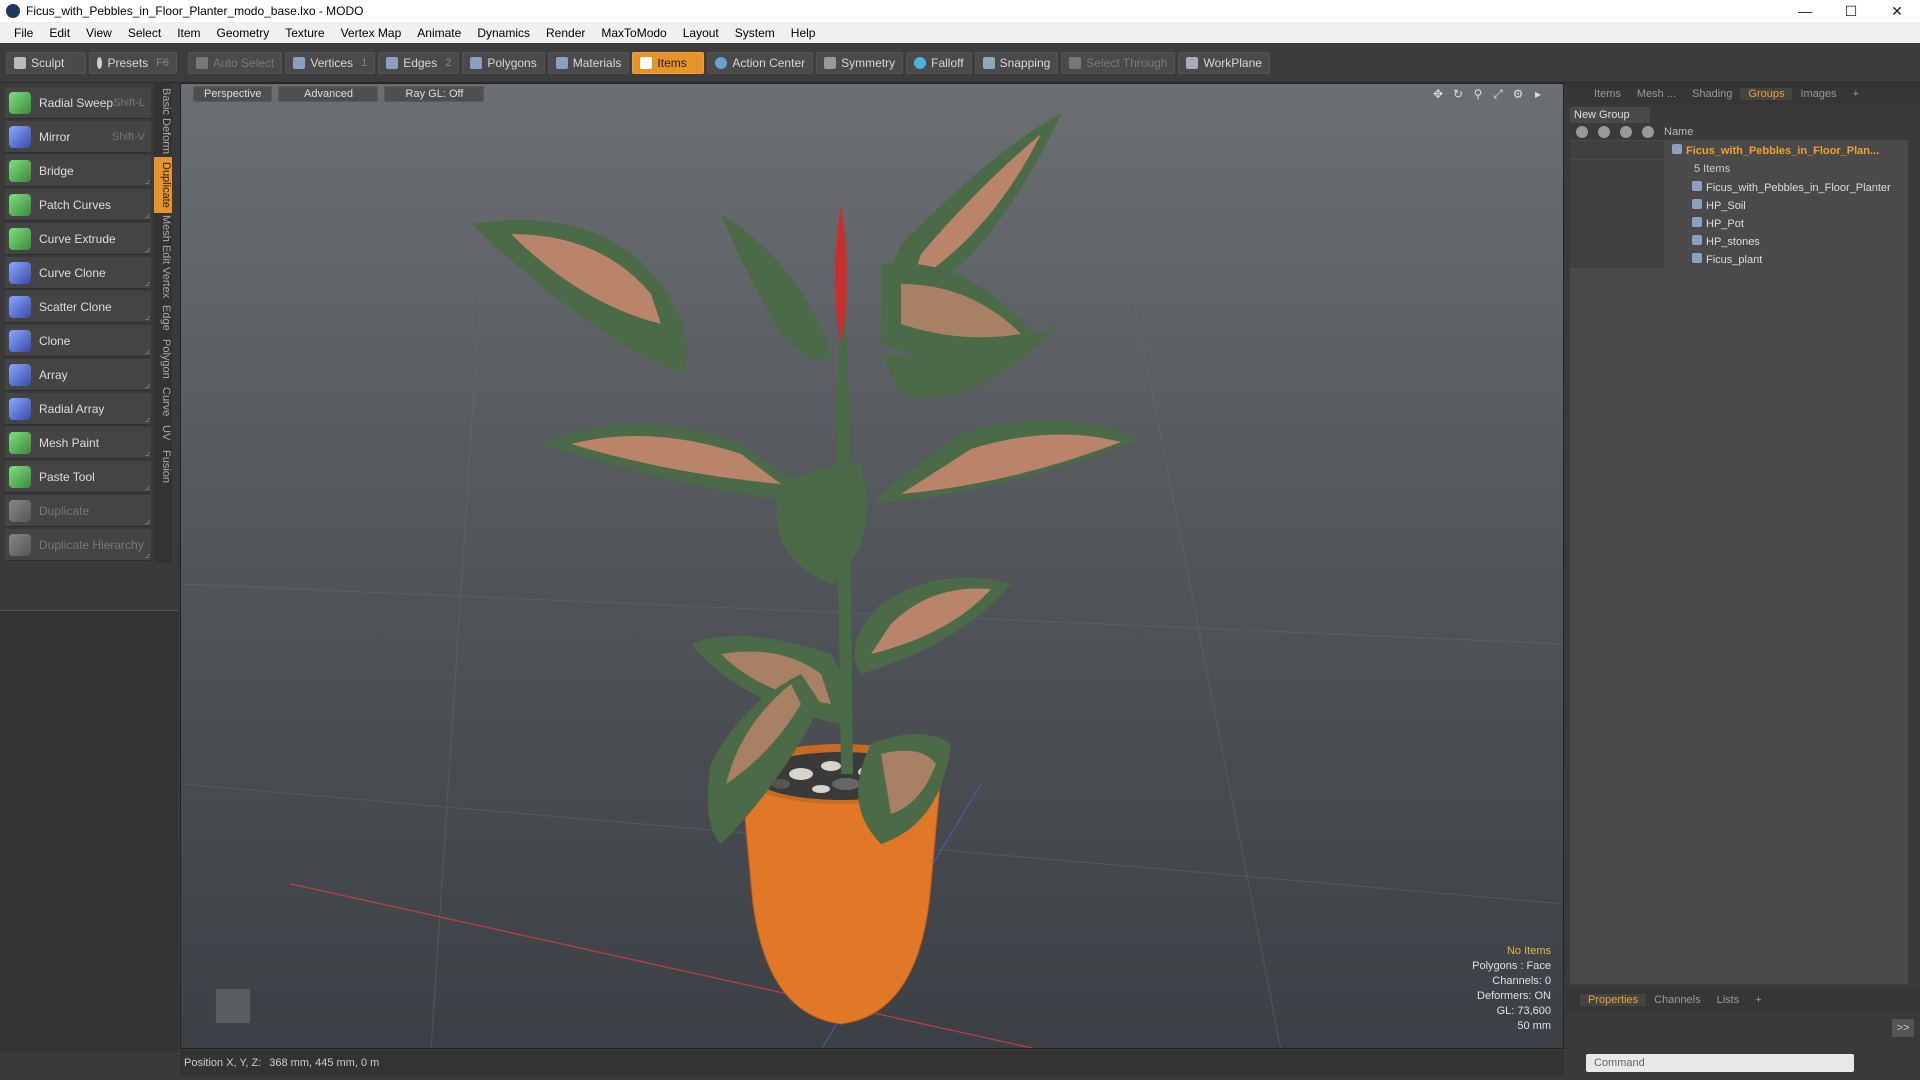 The image size is (1920, 1080). Describe the element at coordinates (144, 33) in the screenshot. I see `menu-select: Select` at that location.